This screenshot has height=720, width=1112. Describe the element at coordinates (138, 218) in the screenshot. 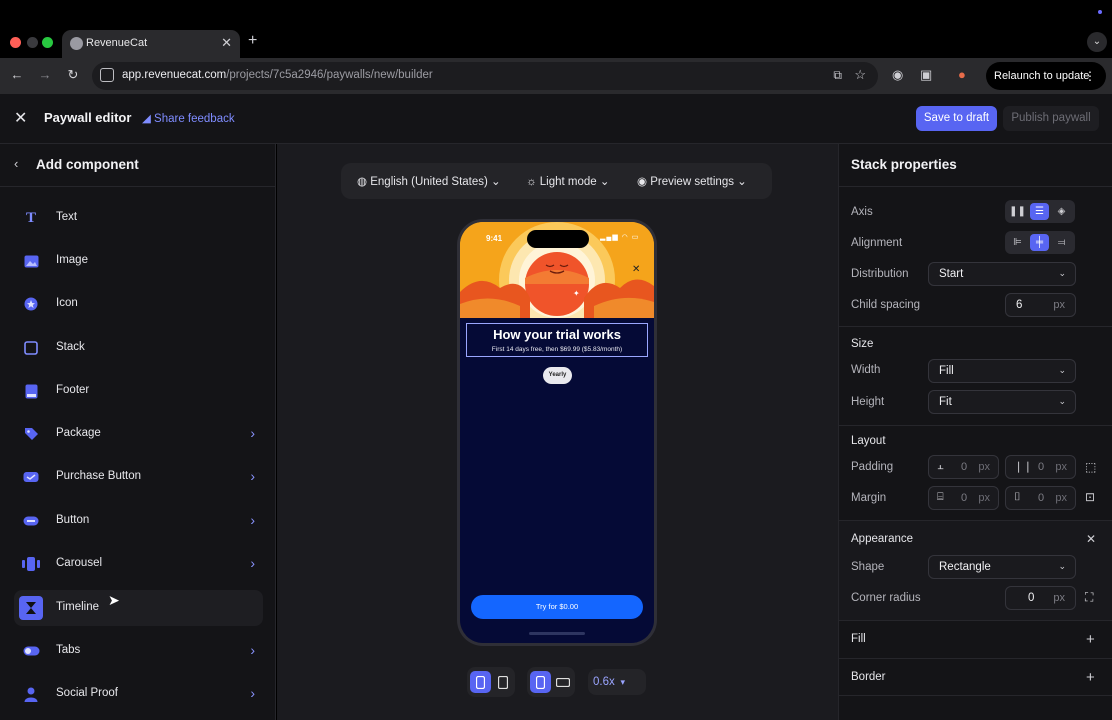

I see `component-text: T Text` at that location.